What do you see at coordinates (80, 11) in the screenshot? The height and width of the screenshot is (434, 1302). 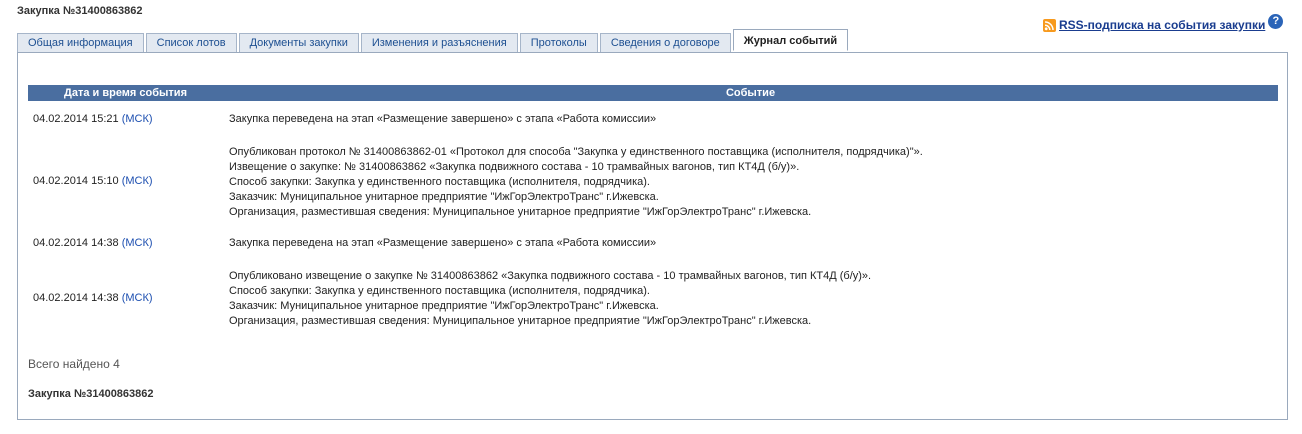 I see `page-title: Закупка №31400863862` at bounding box center [80, 11].